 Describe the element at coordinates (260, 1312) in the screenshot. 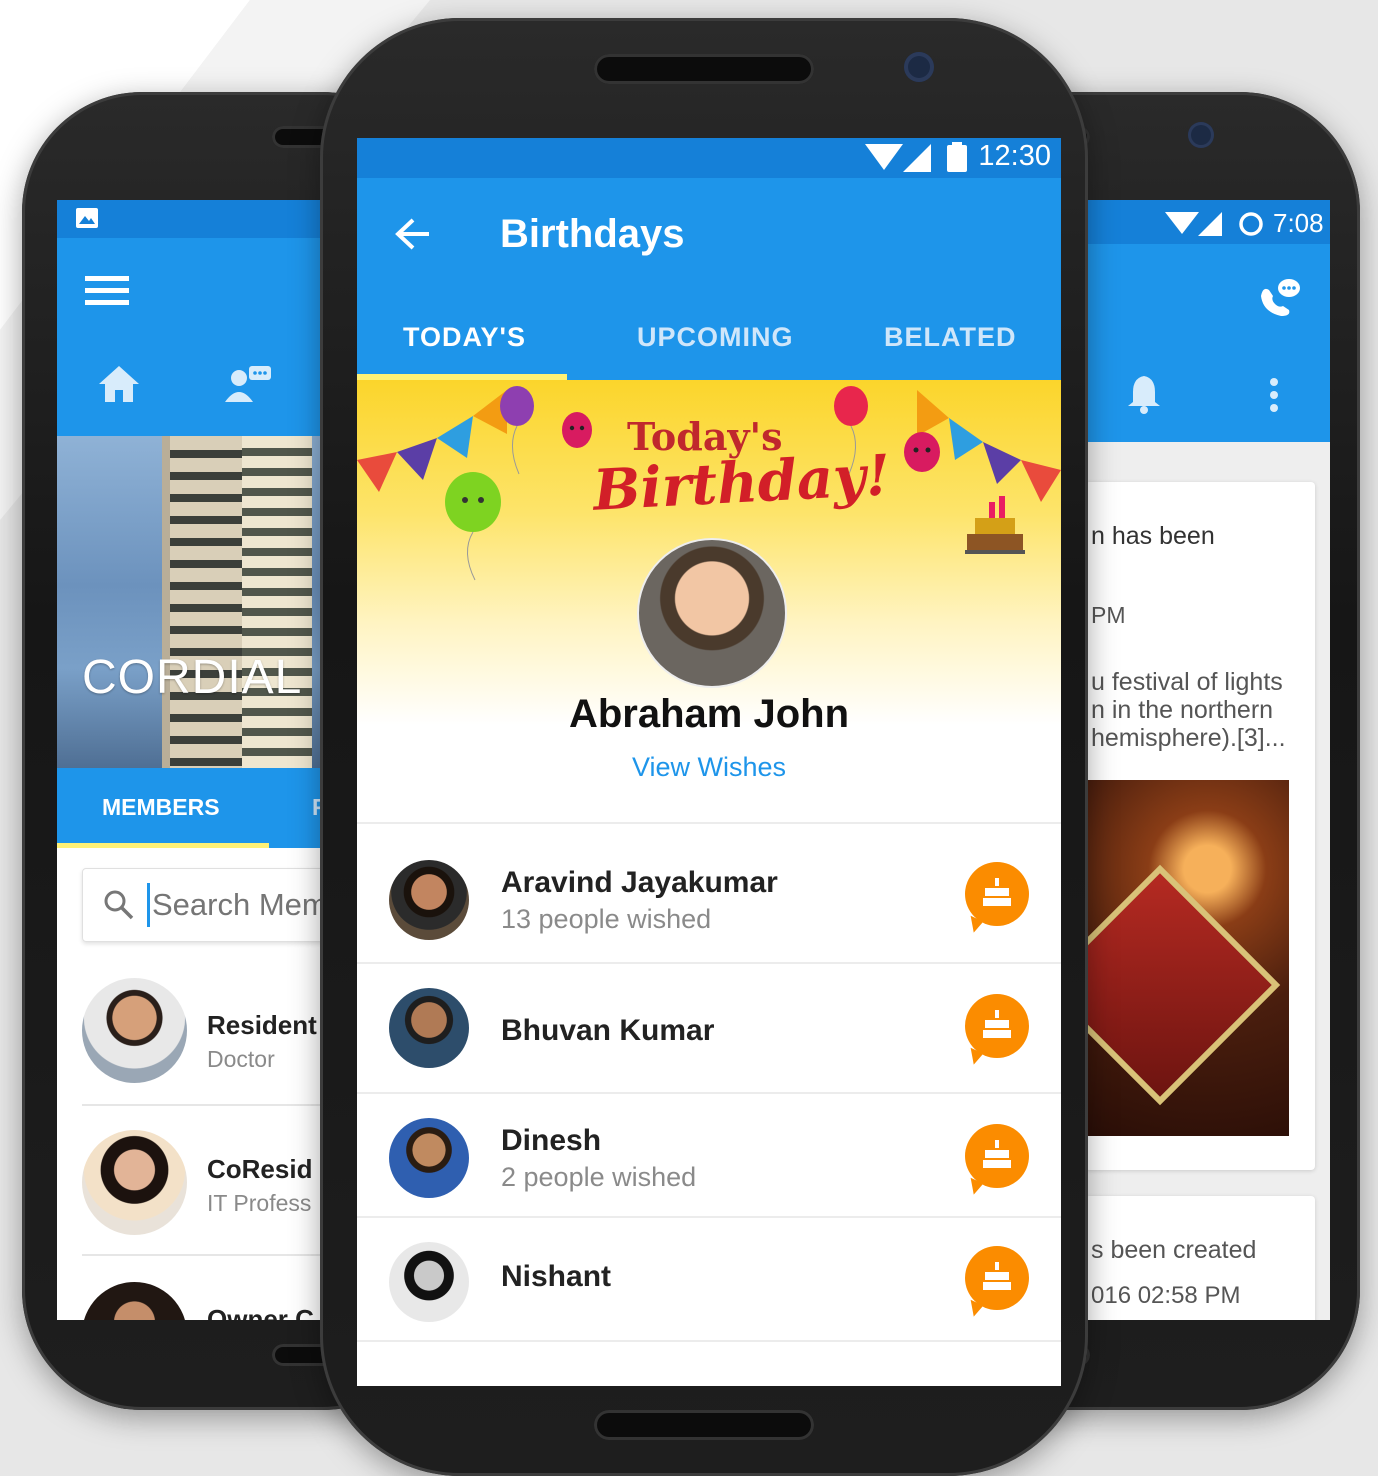

I see `member-name: Owner C` at that location.